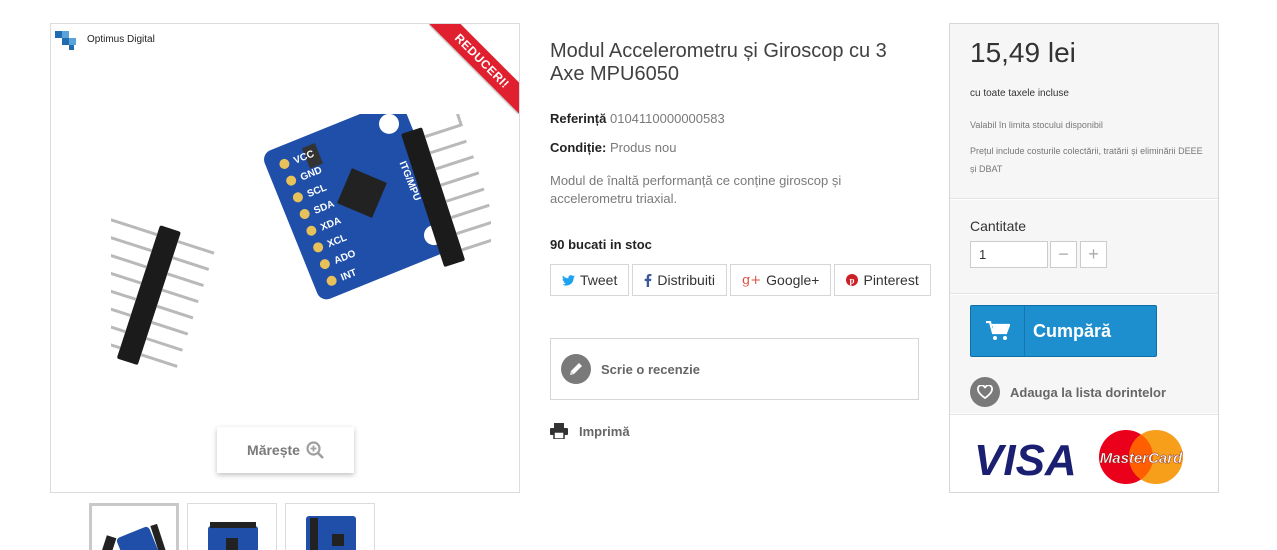  Describe the element at coordinates (648, 280) in the screenshot. I see `facebook-icon` at that location.